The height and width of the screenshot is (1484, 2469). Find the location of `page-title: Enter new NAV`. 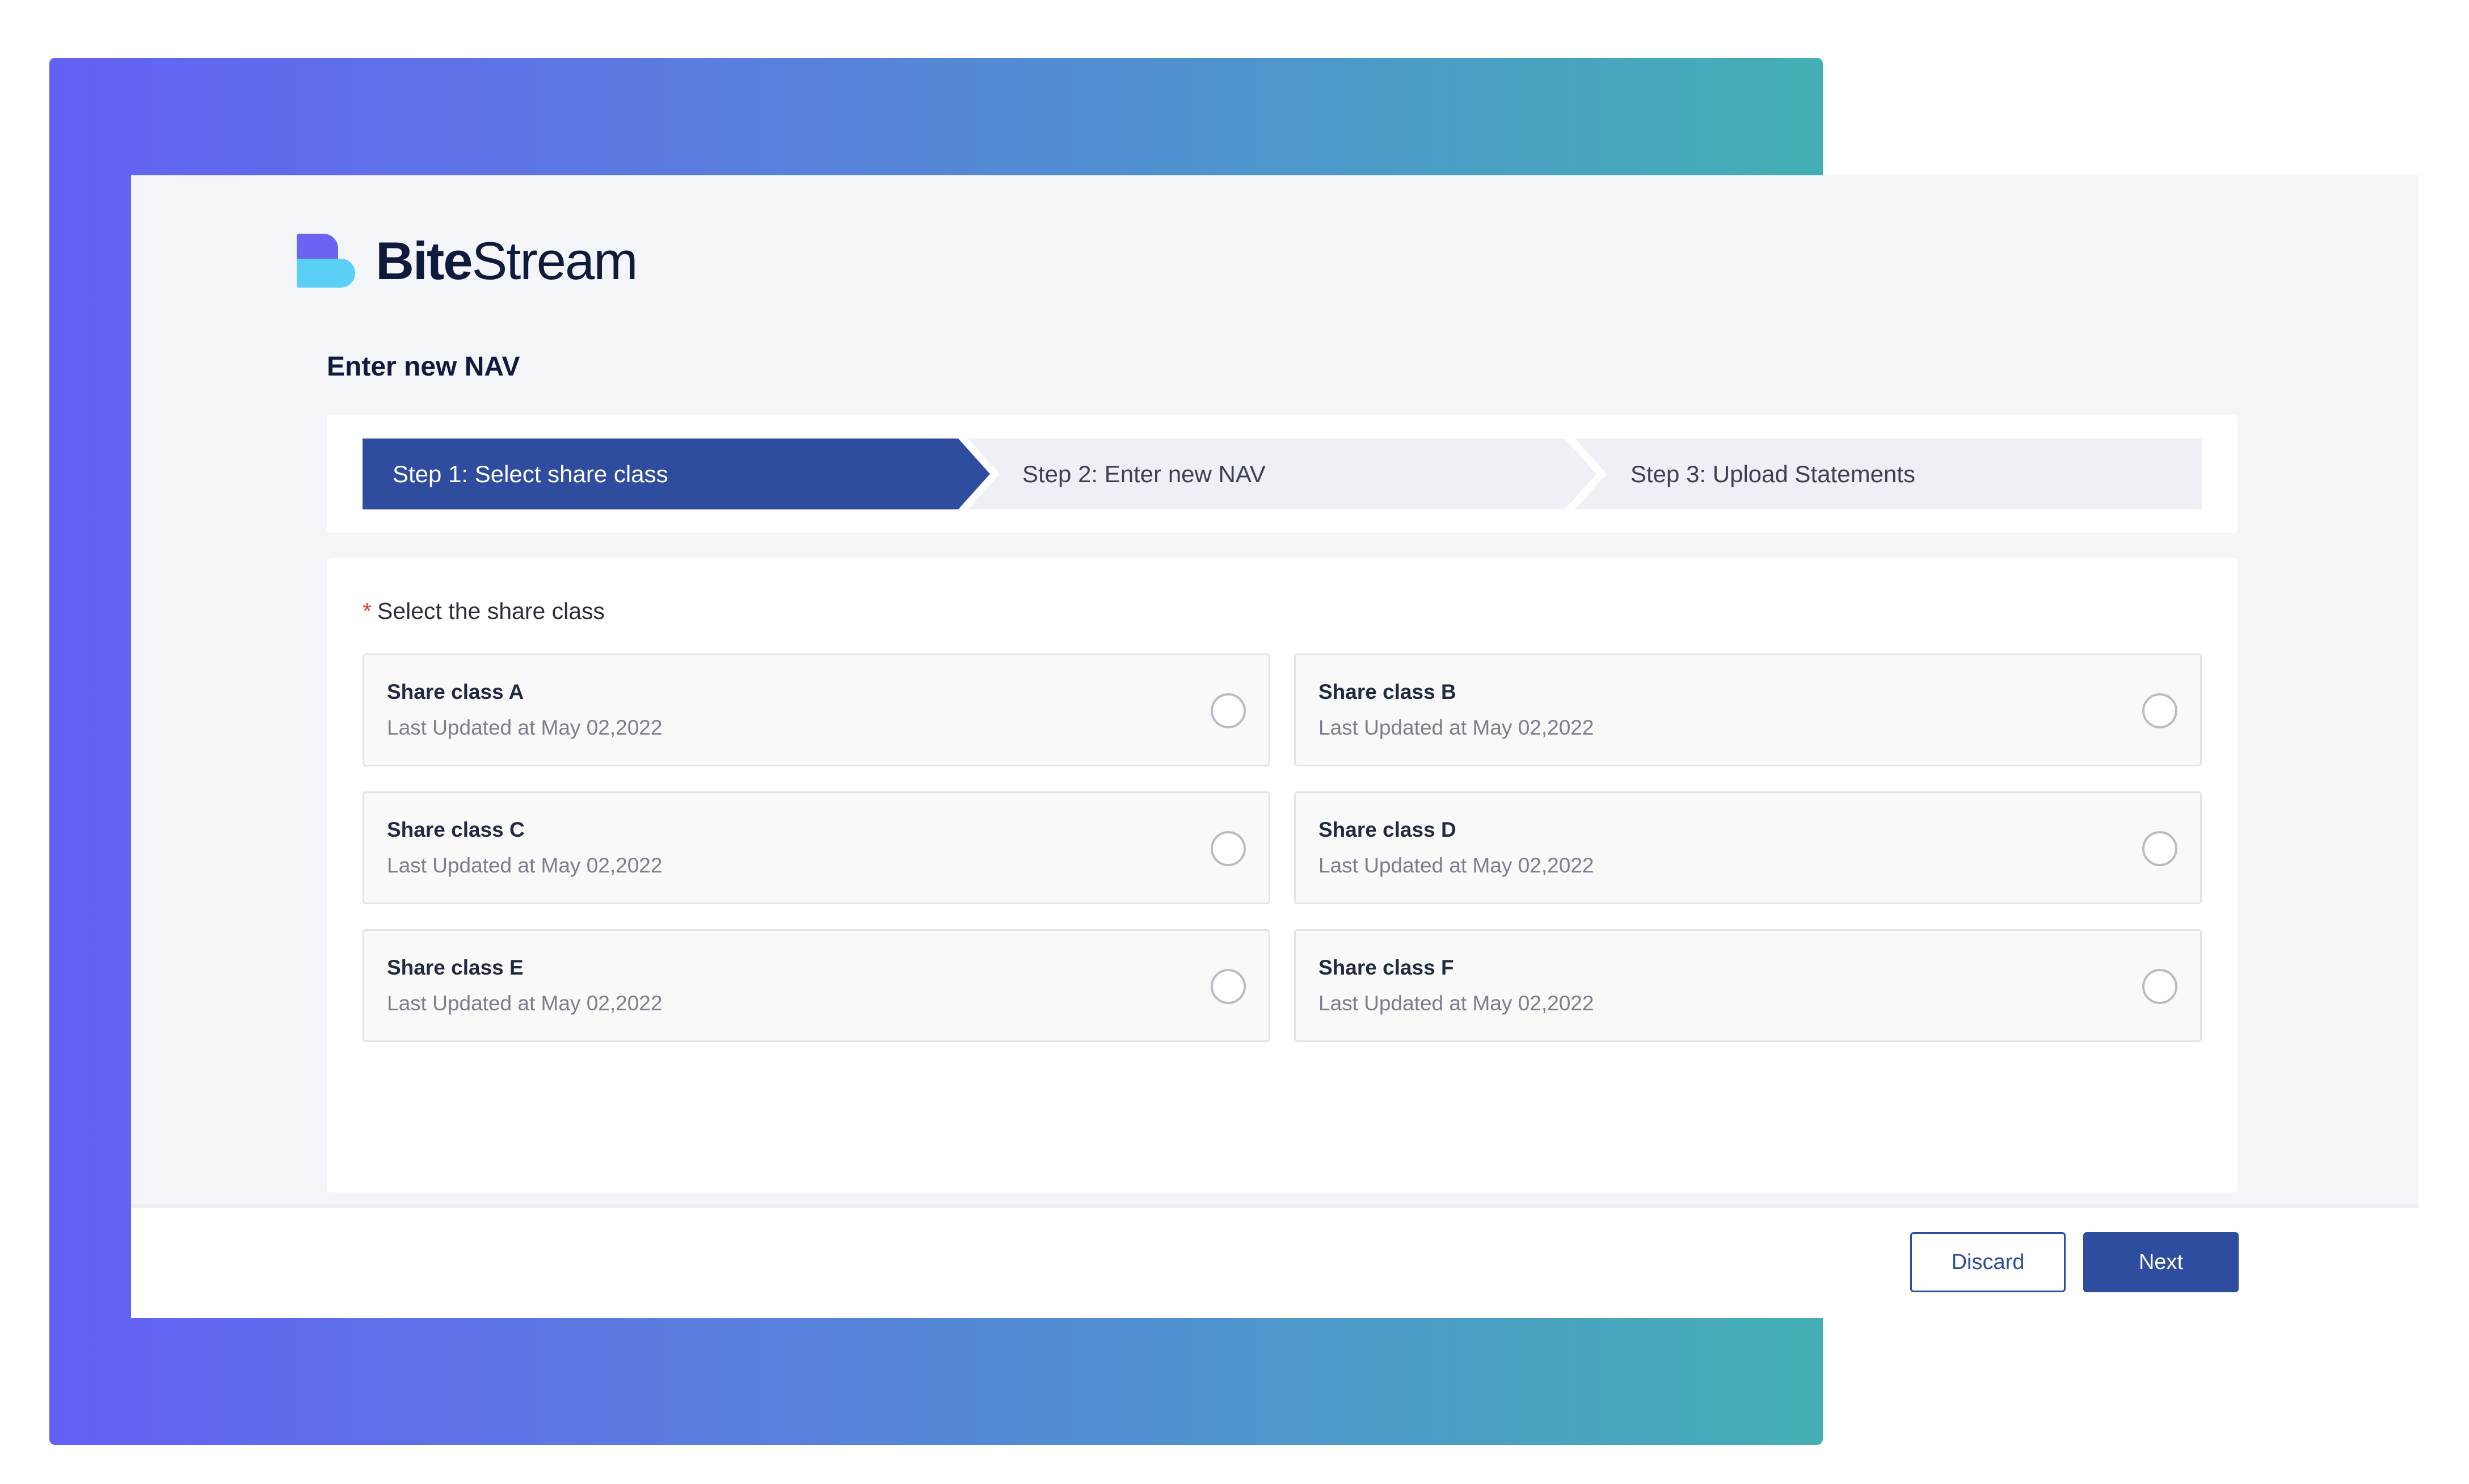

page-title: Enter new NAV is located at coordinates (423, 367).